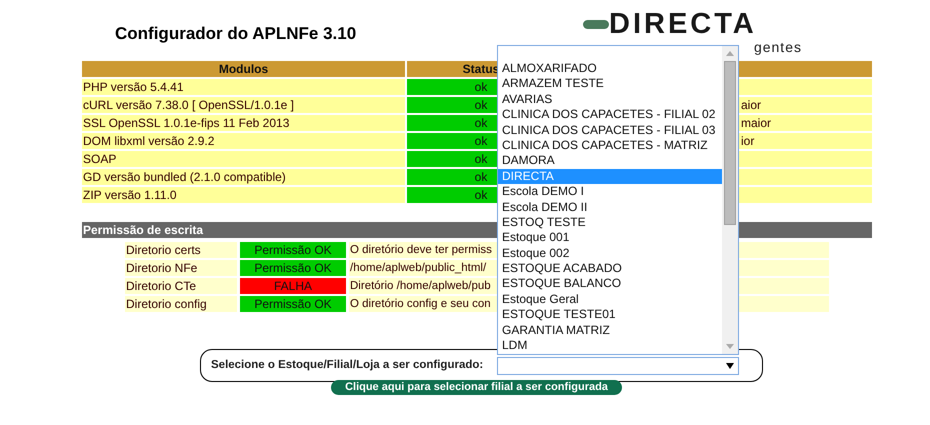  Describe the element at coordinates (618, 365) in the screenshot. I see `store-select` at that location.